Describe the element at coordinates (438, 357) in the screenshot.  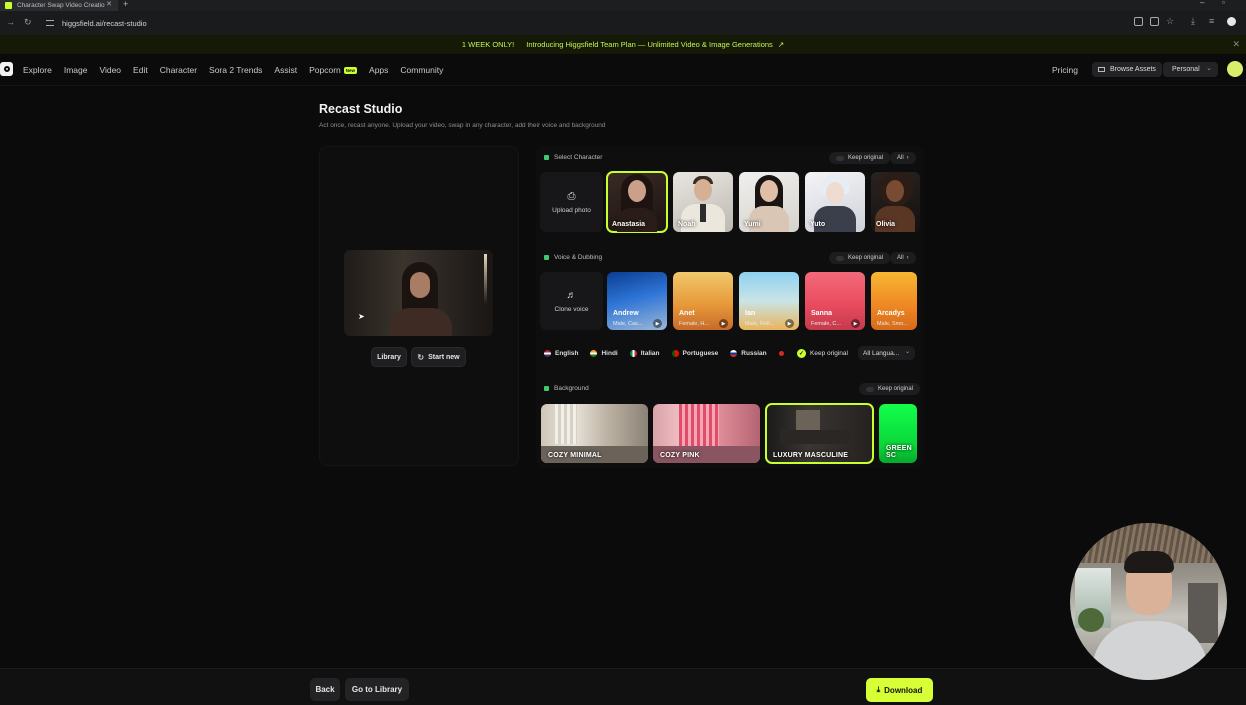
I see `start-new-button: ↻ Start new` at that location.